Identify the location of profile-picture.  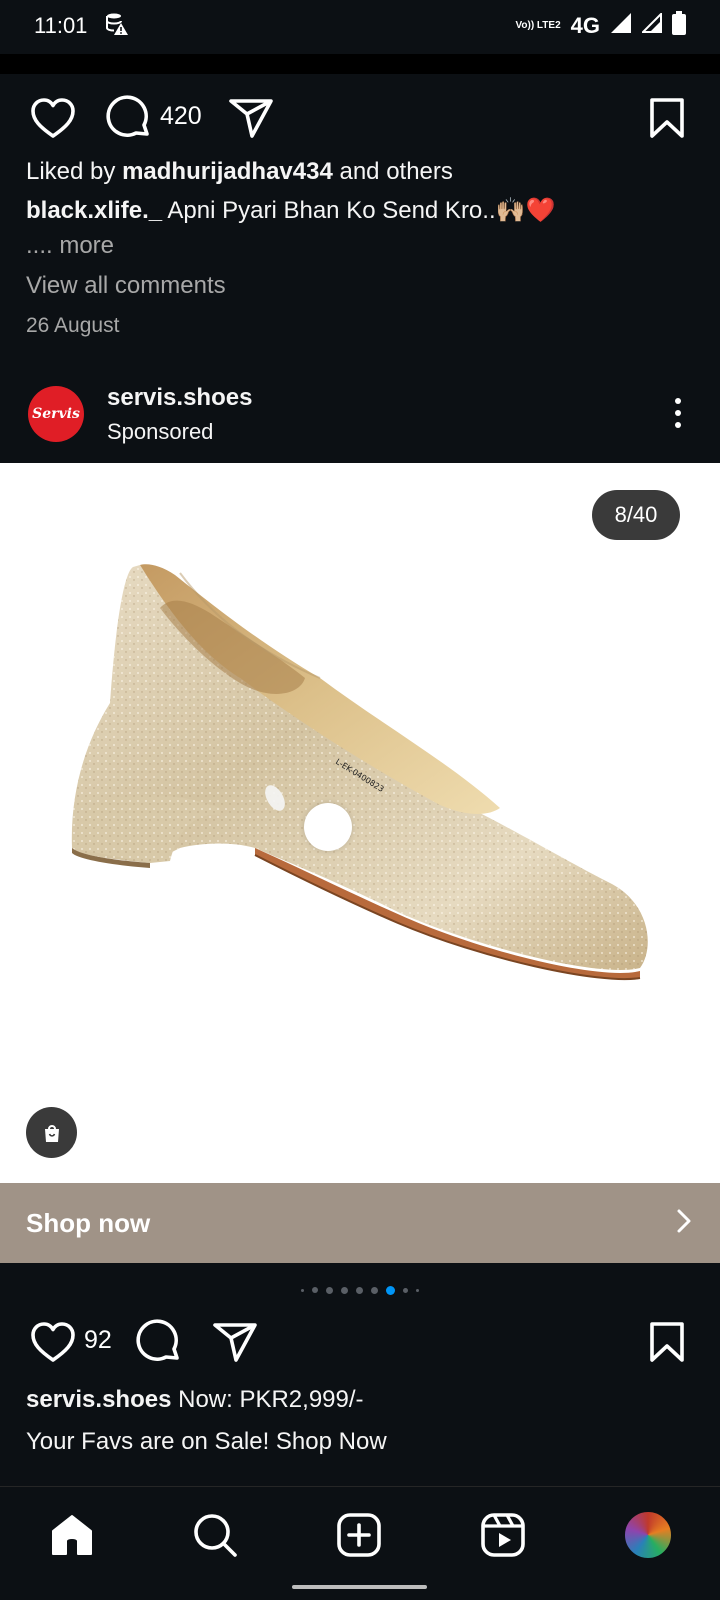
(648, 1535).